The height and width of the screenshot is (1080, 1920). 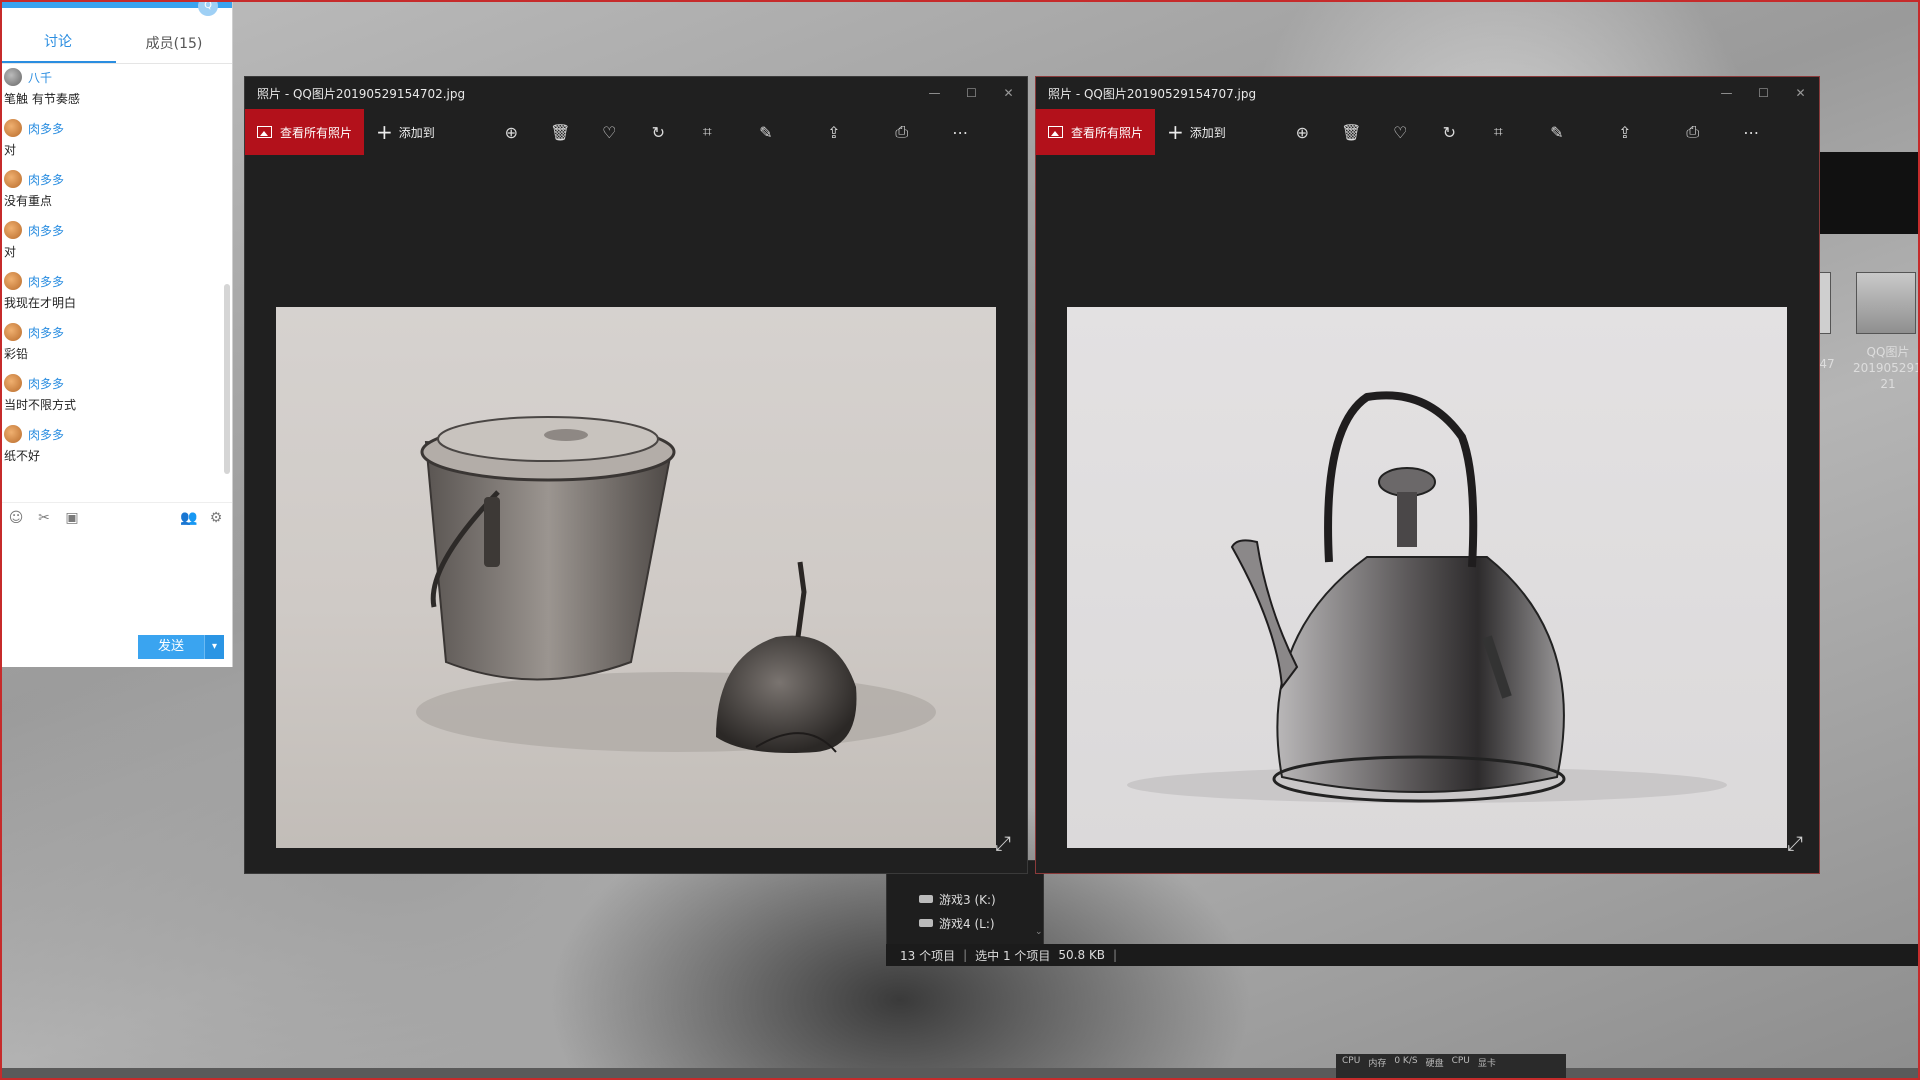 I want to click on perf-label: 0 K/S, so click(x=1406, y=1061).